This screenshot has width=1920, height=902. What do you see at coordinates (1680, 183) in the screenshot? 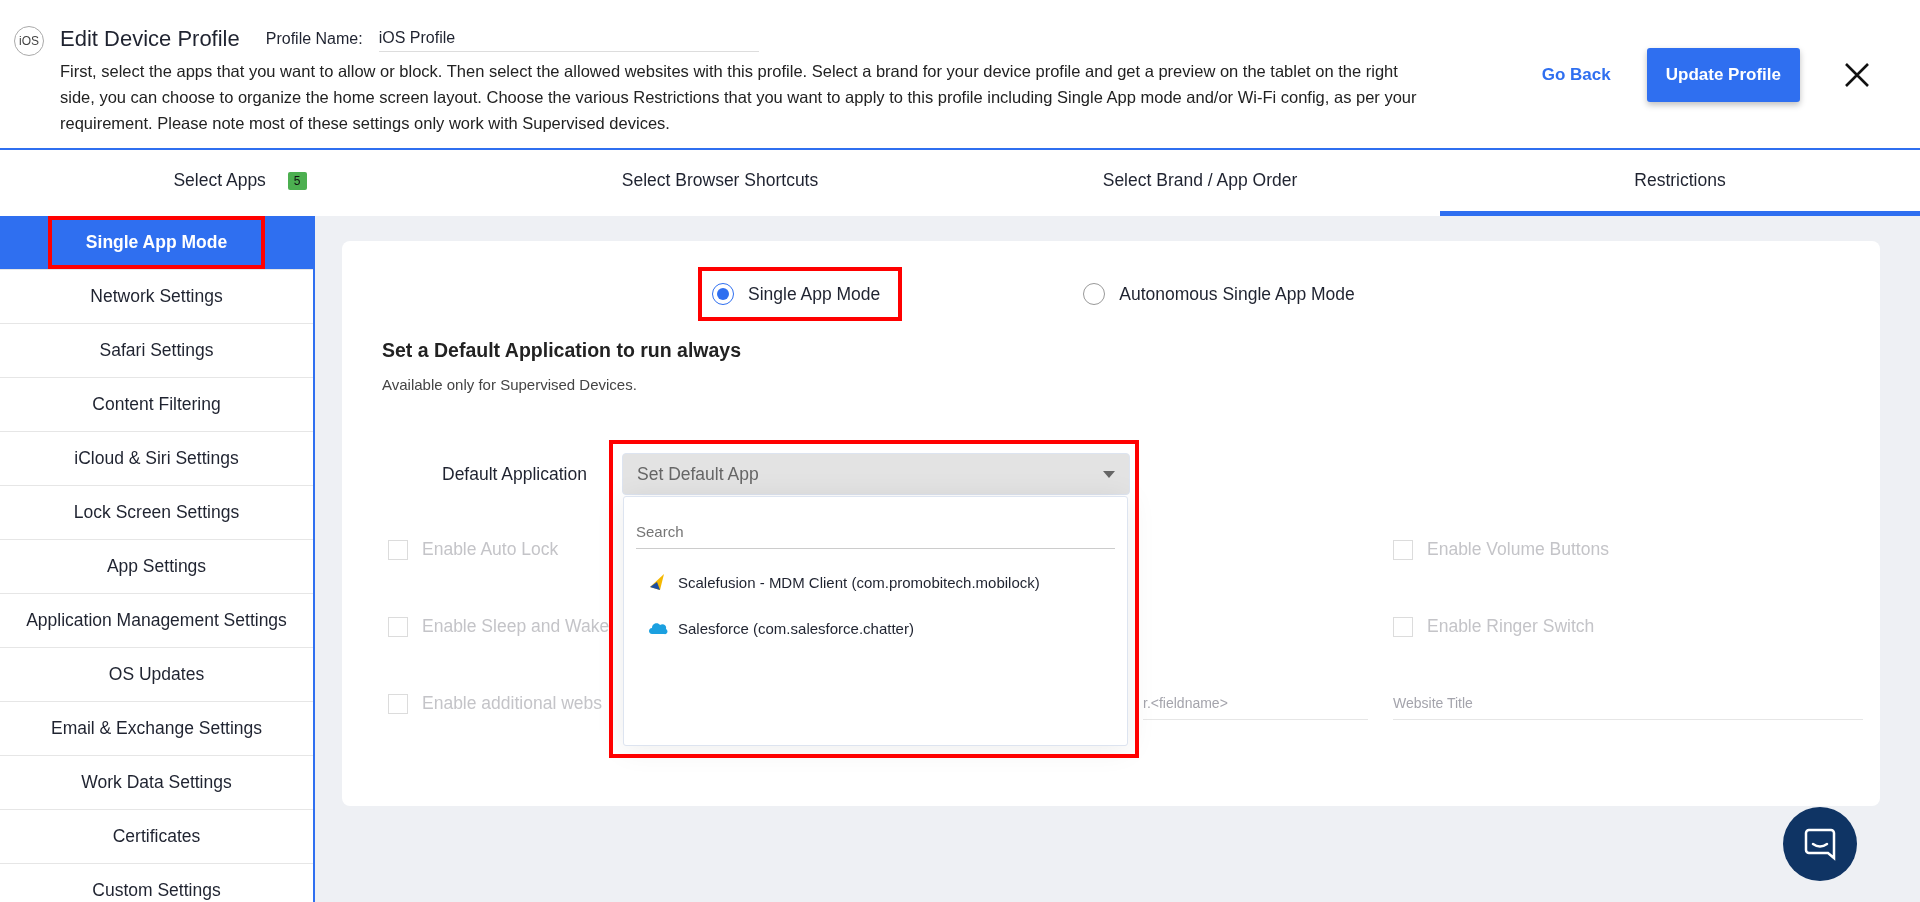
I see `tab: Restrictions` at bounding box center [1680, 183].